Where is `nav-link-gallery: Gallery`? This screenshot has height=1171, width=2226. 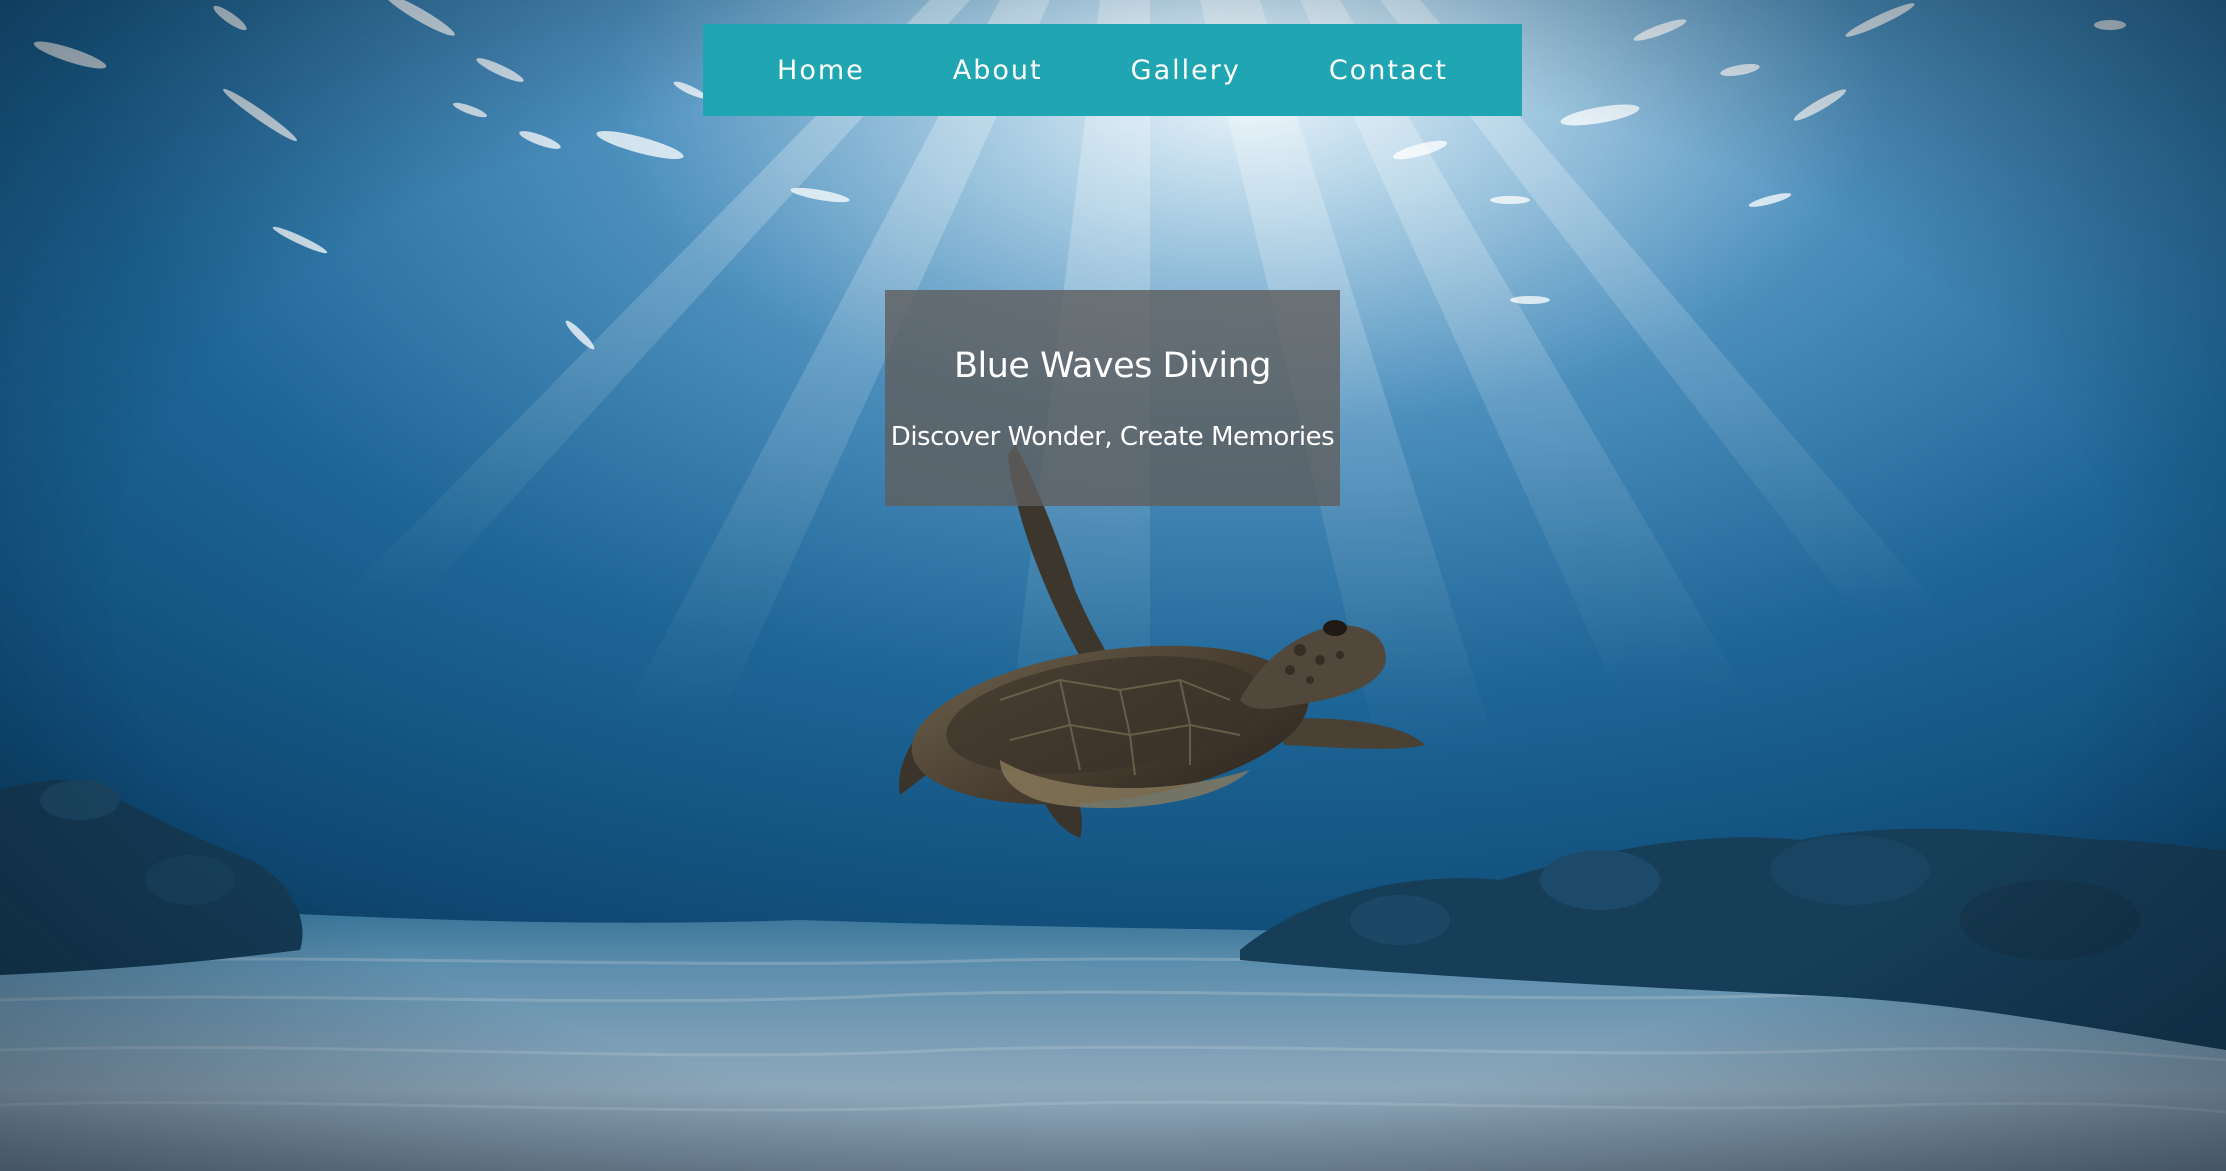
nav-link-gallery: Gallery is located at coordinates (1186, 70).